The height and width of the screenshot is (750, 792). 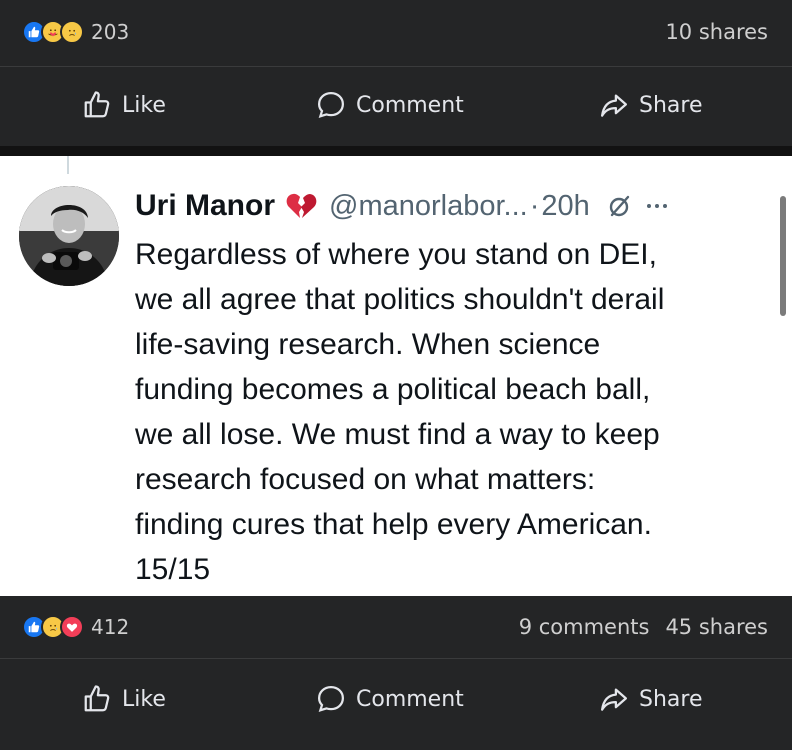 What do you see at coordinates (72, 32) in the screenshot?
I see `sad-reaction-icon` at bounding box center [72, 32].